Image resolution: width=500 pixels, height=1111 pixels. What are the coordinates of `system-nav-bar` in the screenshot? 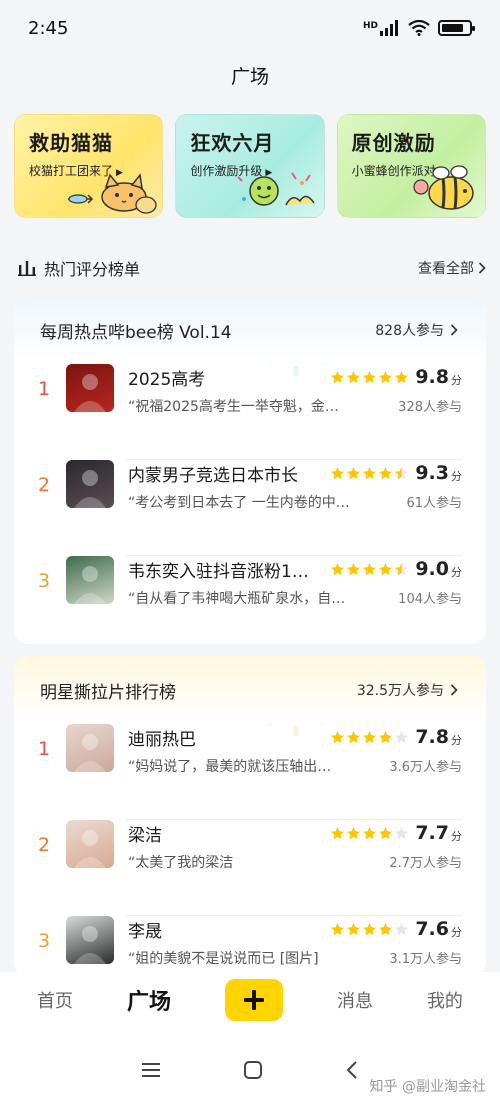 It's located at (250, 1069).